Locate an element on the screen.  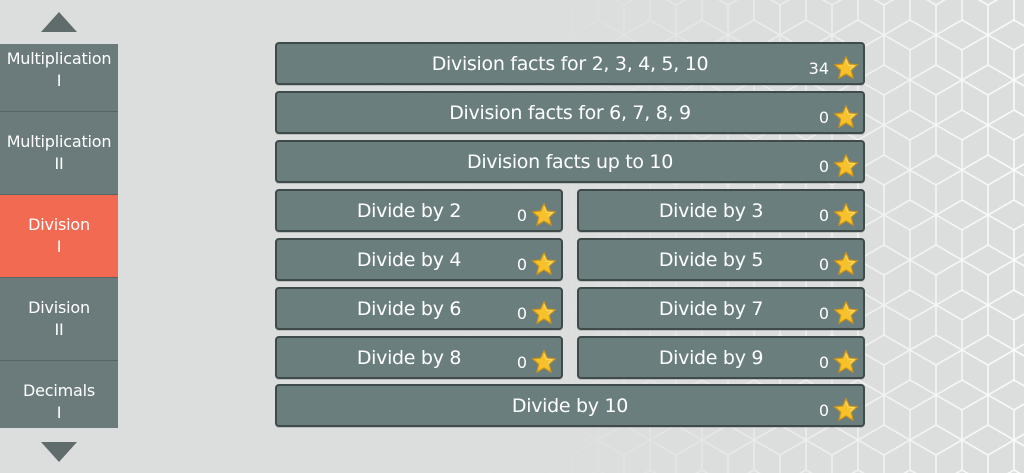
triangle-down-icon is located at coordinates (59, 452).